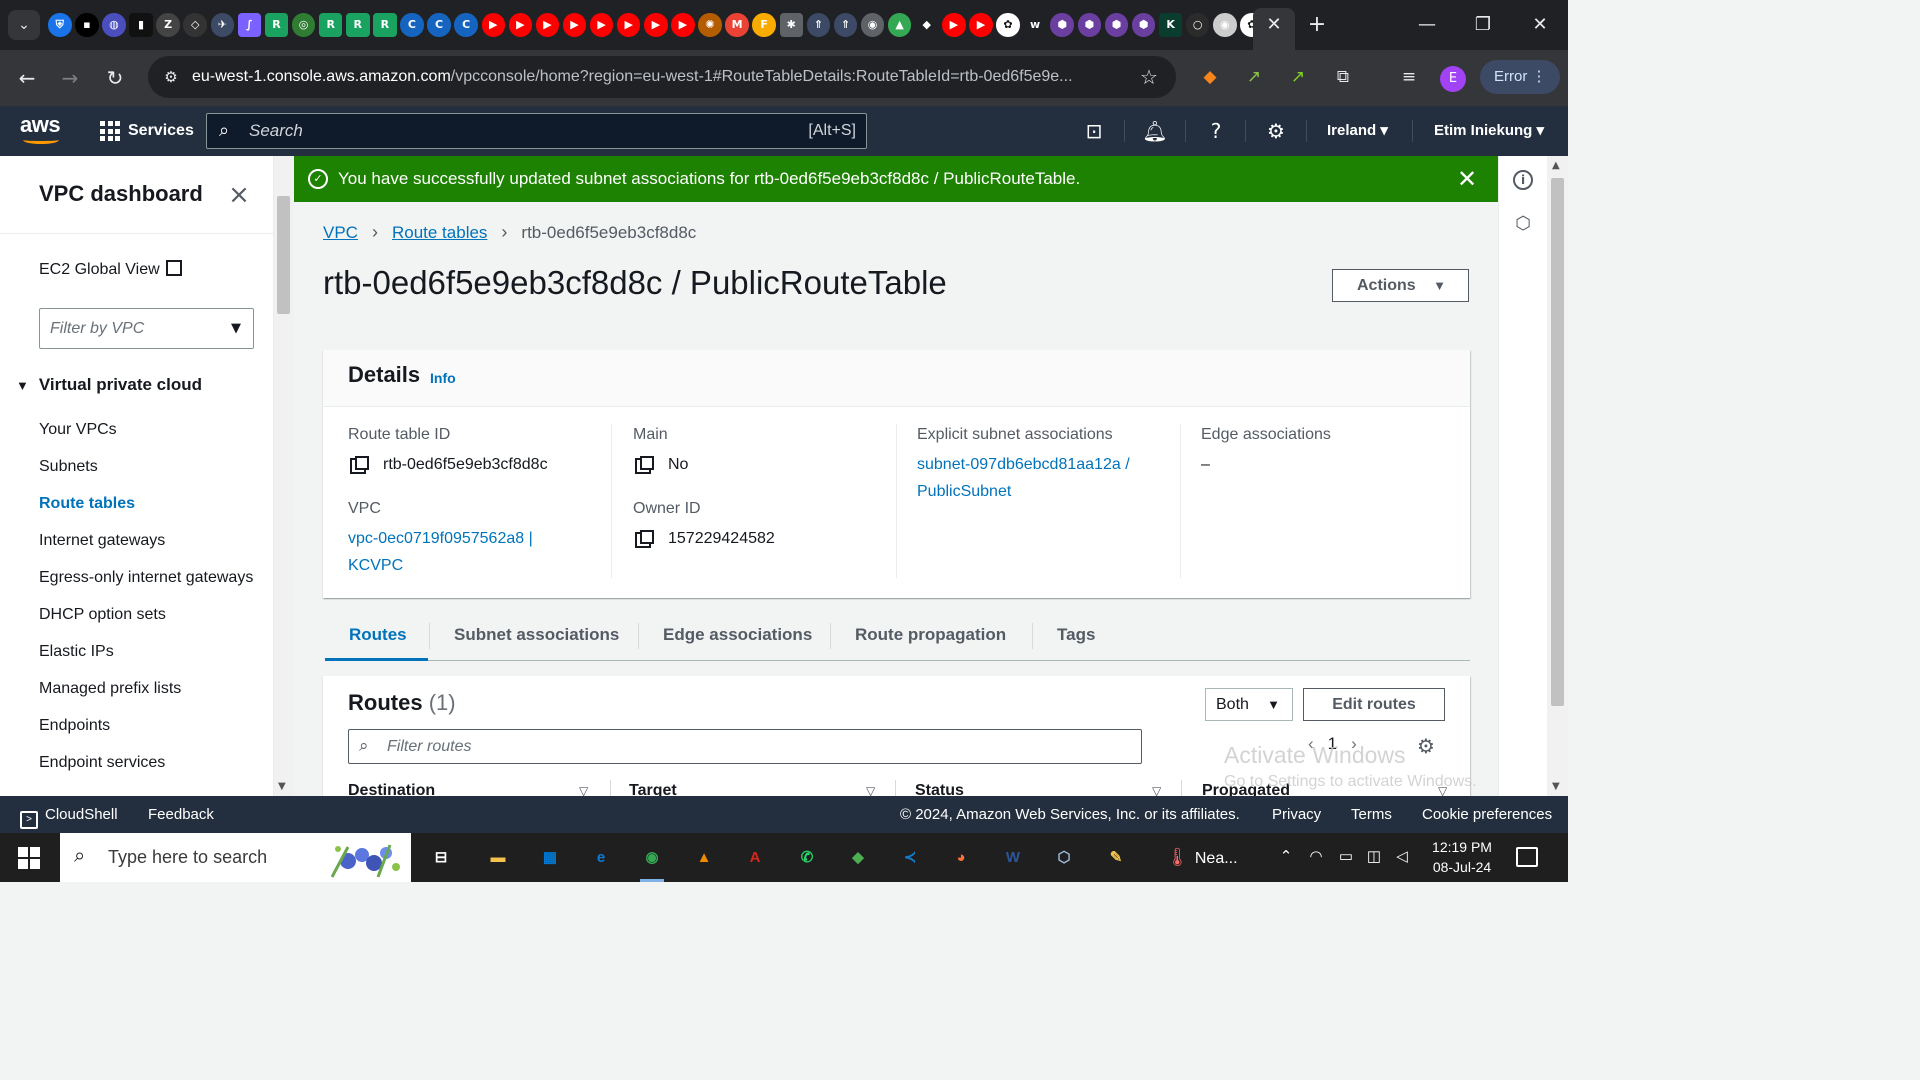  What do you see at coordinates (1286, 857) in the screenshot?
I see `show-hidden-icons-chevron-icon: ⌃` at bounding box center [1286, 857].